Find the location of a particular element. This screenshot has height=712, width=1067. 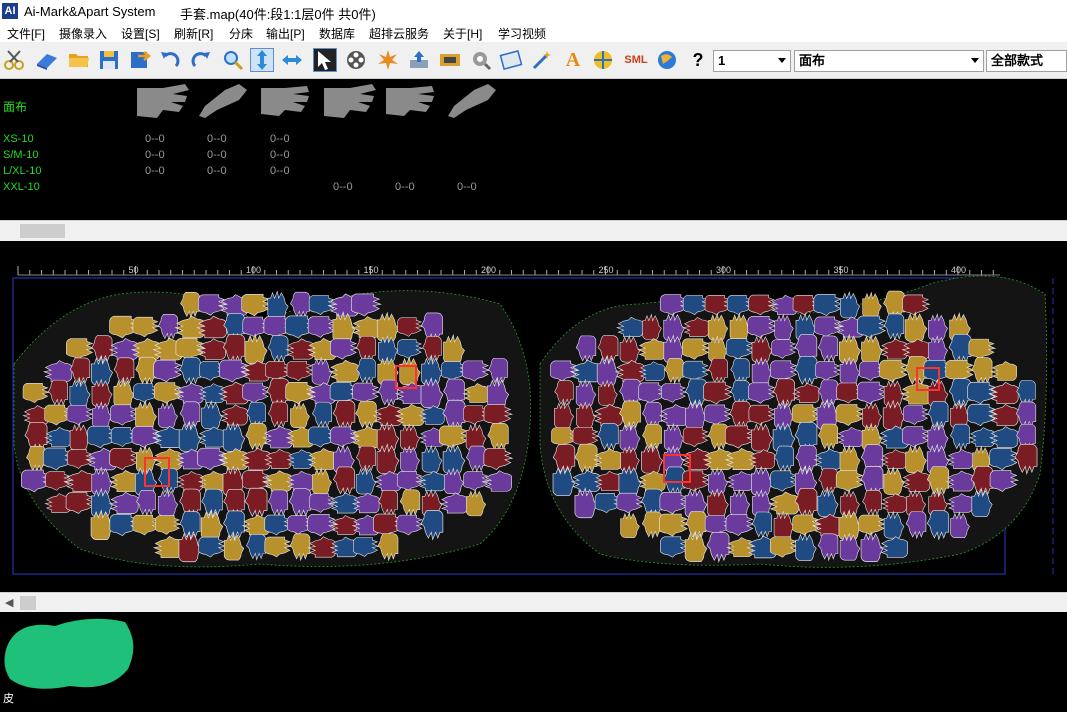

ruler-label: 50 is located at coordinates (134, 270).